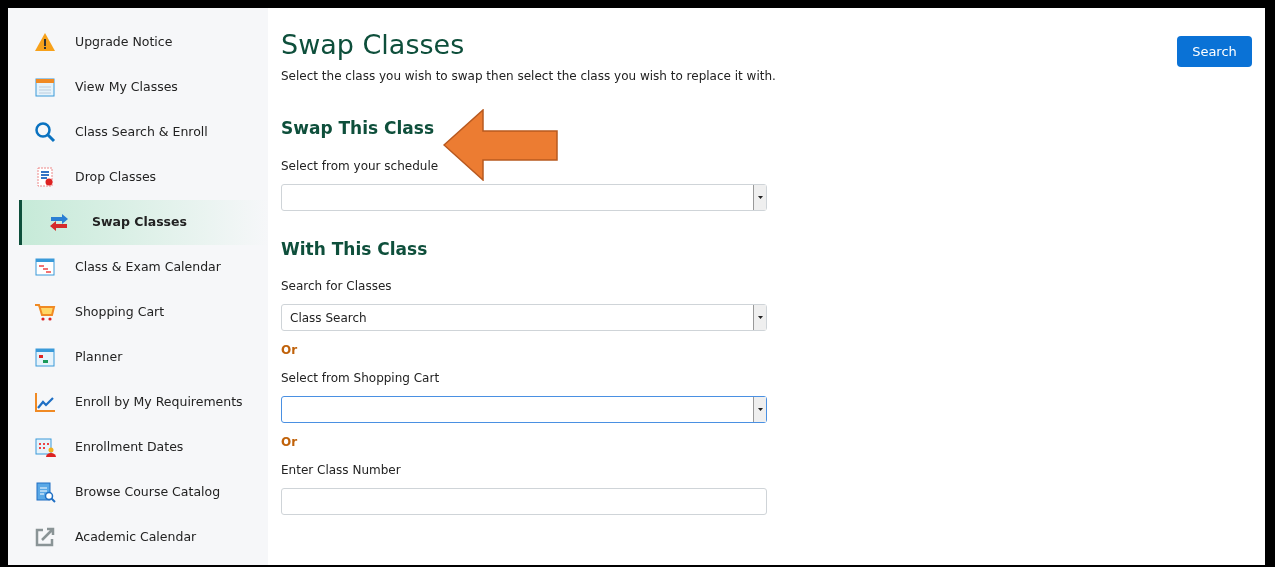 This screenshot has width=1275, height=567. What do you see at coordinates (138, 267) in the screenshot?
I see `sidebar-item: Class & Exam Calendar` at bounding box center [138, 267].